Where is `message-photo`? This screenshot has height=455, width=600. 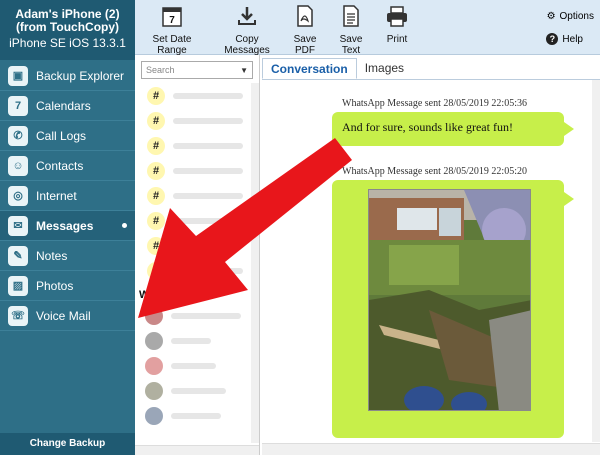 message-photo is located at coordinates (449, 300).